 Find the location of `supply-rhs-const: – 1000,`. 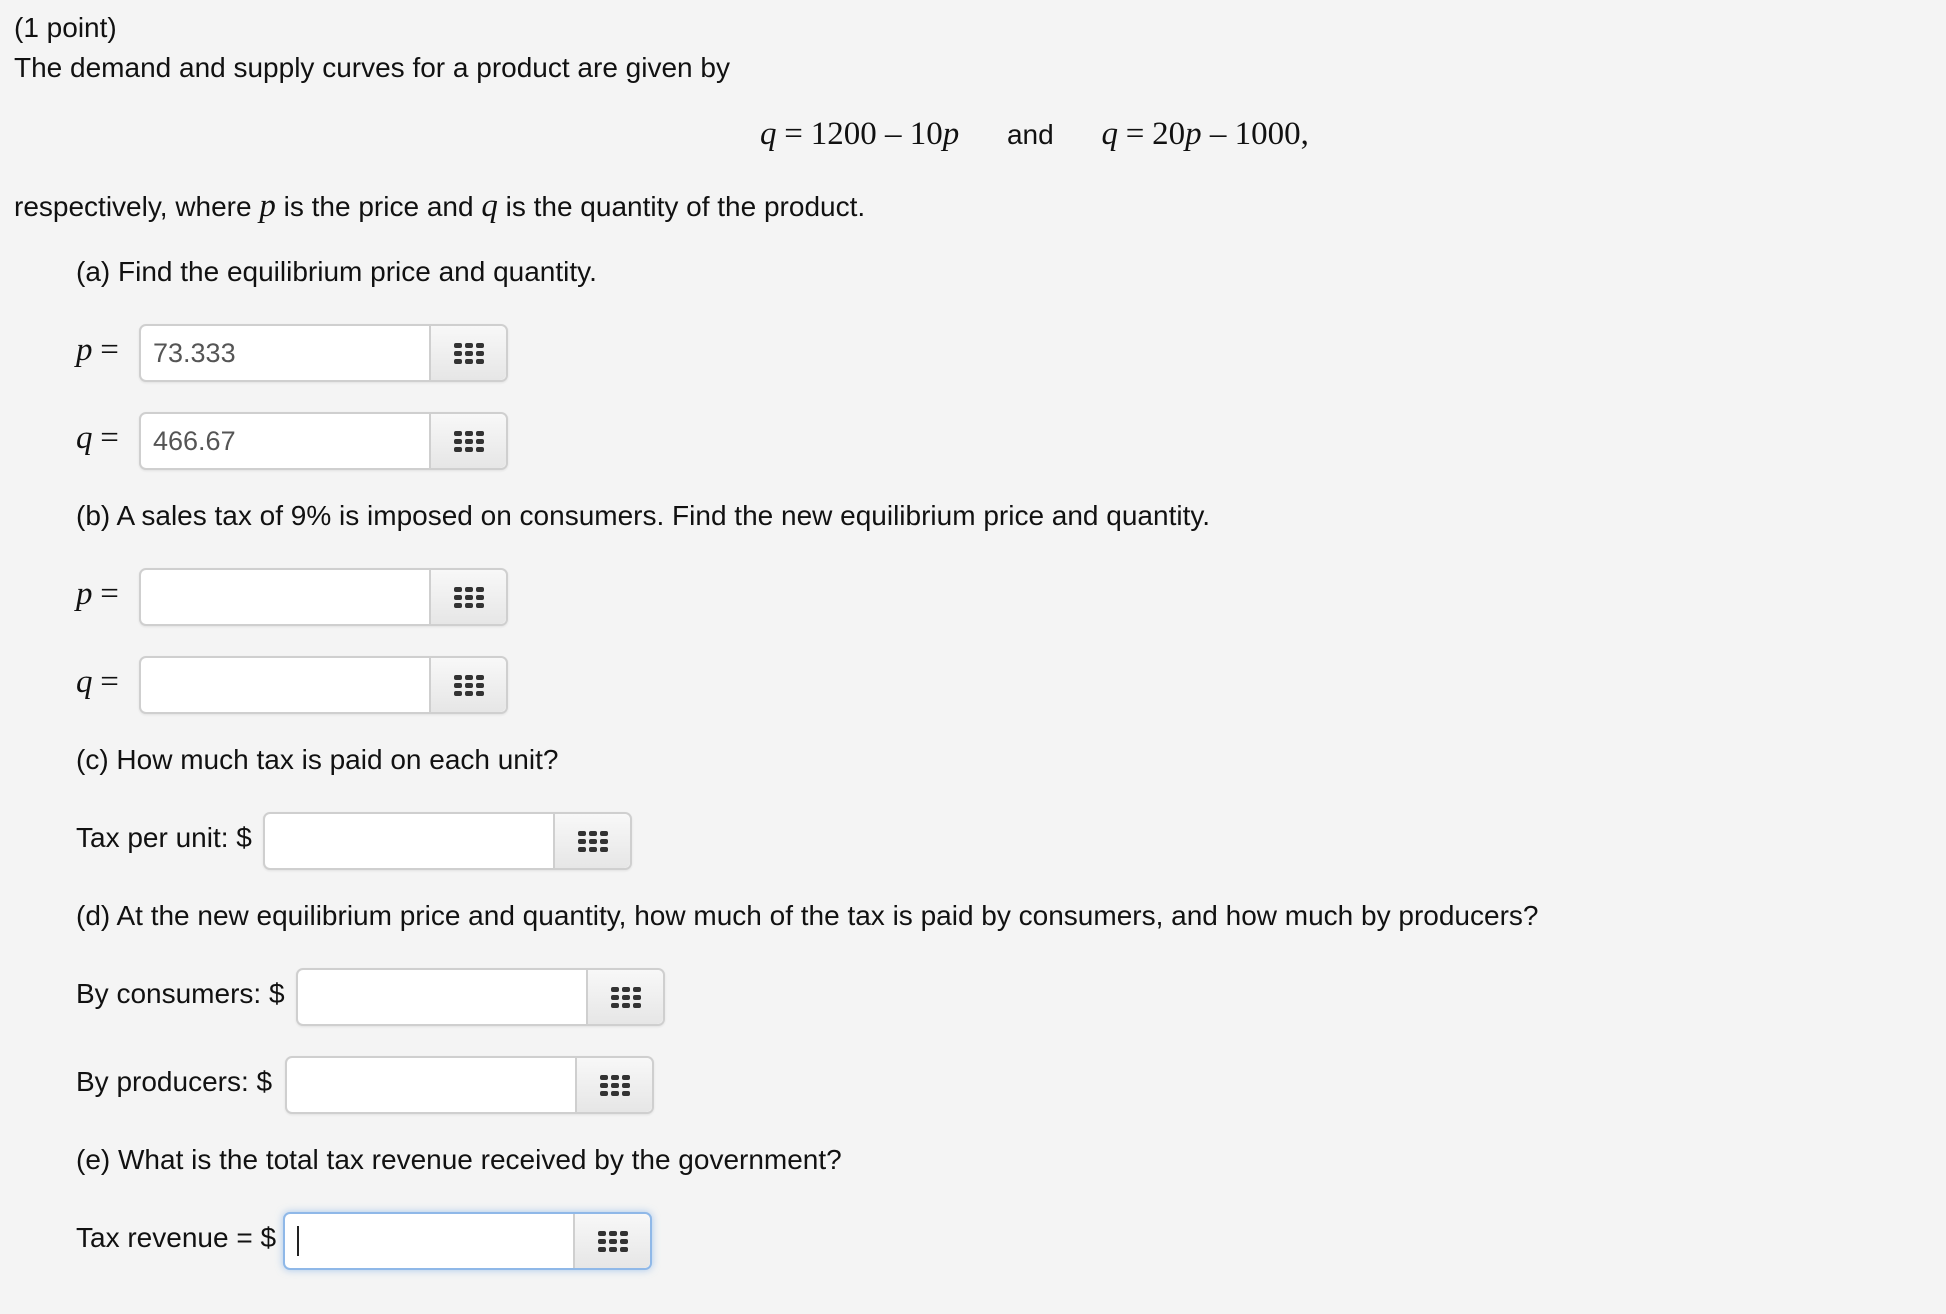

supply-rhs-const: – 1000, is located at coordinates (1255, 134).